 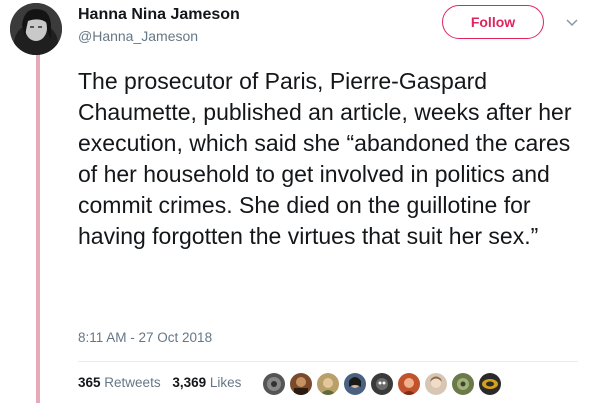 I want to click on thread-line, so click(x=38, y=227).